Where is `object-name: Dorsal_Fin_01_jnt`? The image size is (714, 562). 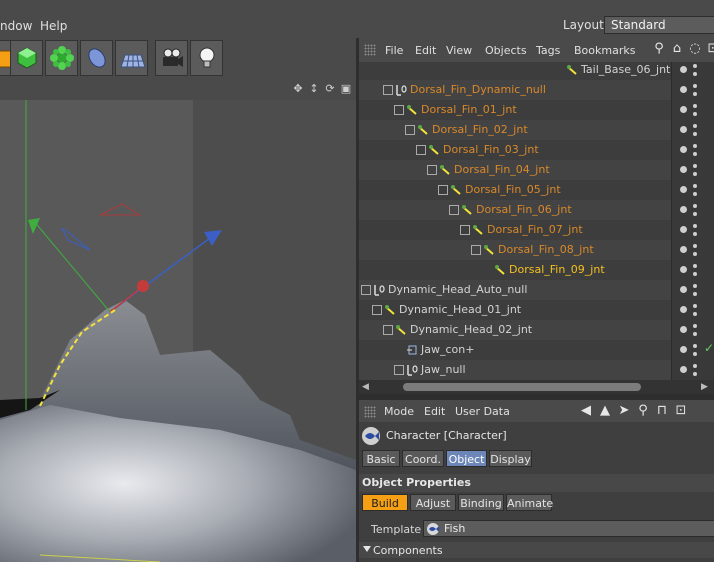
object-name: Dorsal_Fin_01_jnt is located at coordinates (469, 109).